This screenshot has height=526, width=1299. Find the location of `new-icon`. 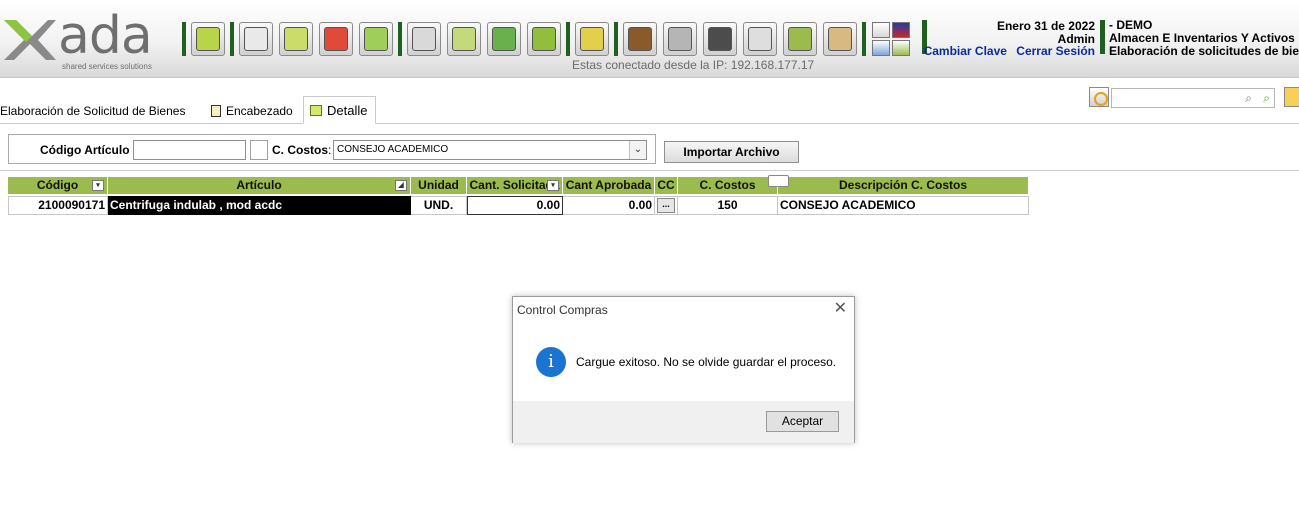

new-icon is located at coordinates (208, 39).